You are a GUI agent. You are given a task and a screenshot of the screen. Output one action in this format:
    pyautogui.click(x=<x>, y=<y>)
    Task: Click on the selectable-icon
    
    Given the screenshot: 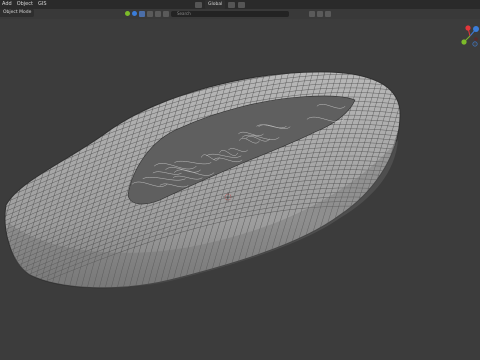 What is the action you would take?
    pyautogui.click(x=134, y=13)
    